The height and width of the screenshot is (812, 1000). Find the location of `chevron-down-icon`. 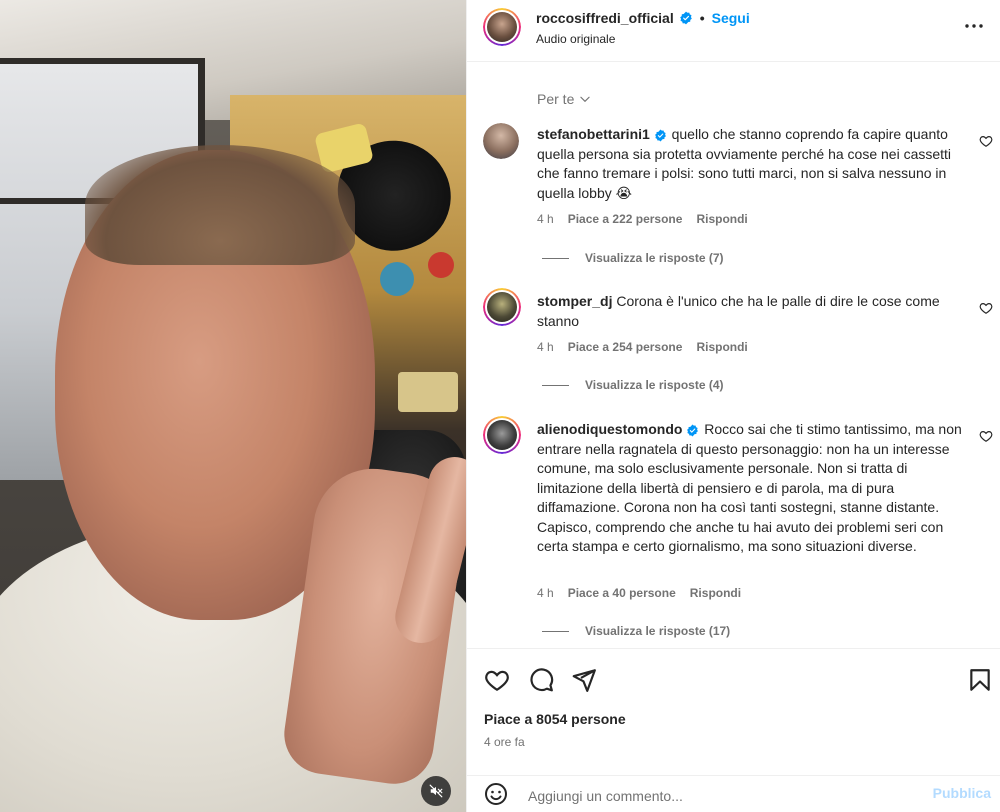

chevron-down-icon is located at coordinates (585, 99).